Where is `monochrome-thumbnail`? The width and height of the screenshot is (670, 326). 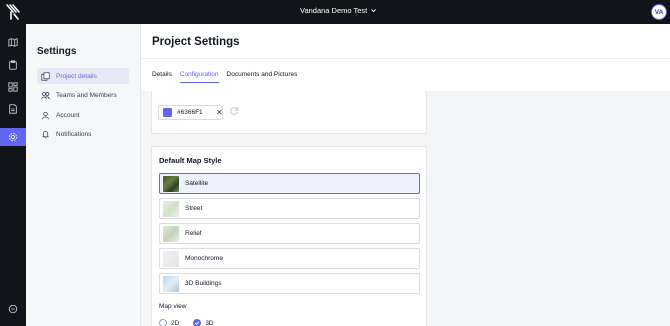
monochrome-thumbnail is located at coordinates (171, 258).